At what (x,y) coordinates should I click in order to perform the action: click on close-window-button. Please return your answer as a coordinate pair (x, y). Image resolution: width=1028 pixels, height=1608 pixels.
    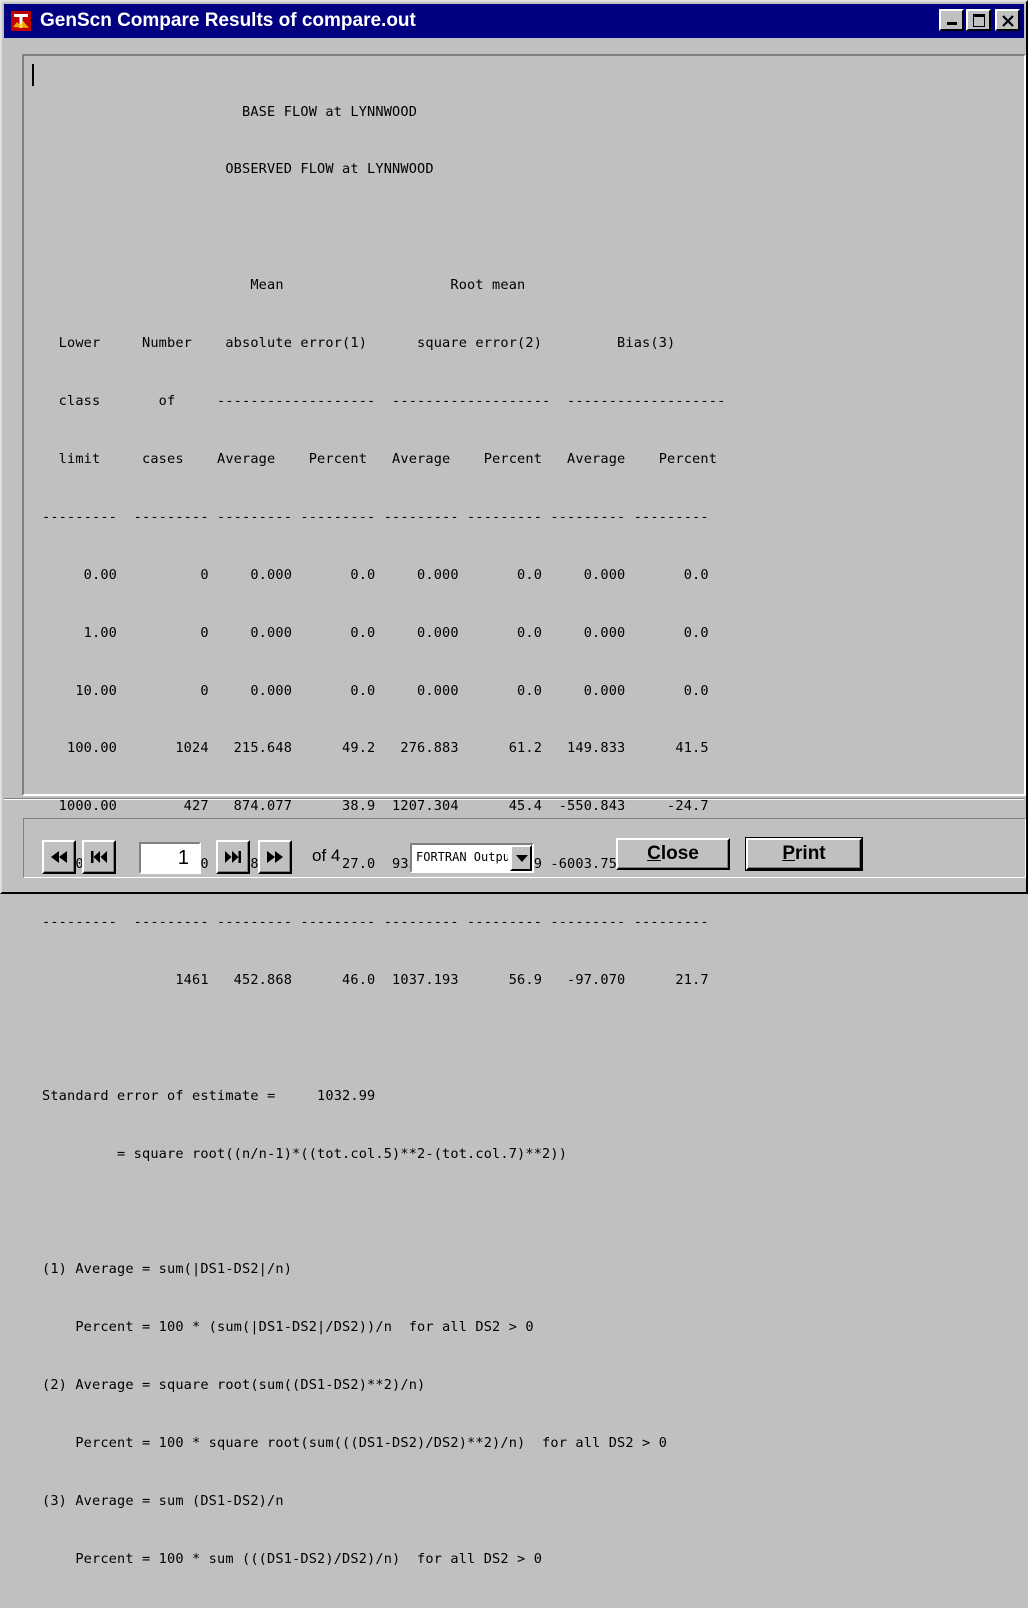
    Looking at the image, I should click on (1007, 20).